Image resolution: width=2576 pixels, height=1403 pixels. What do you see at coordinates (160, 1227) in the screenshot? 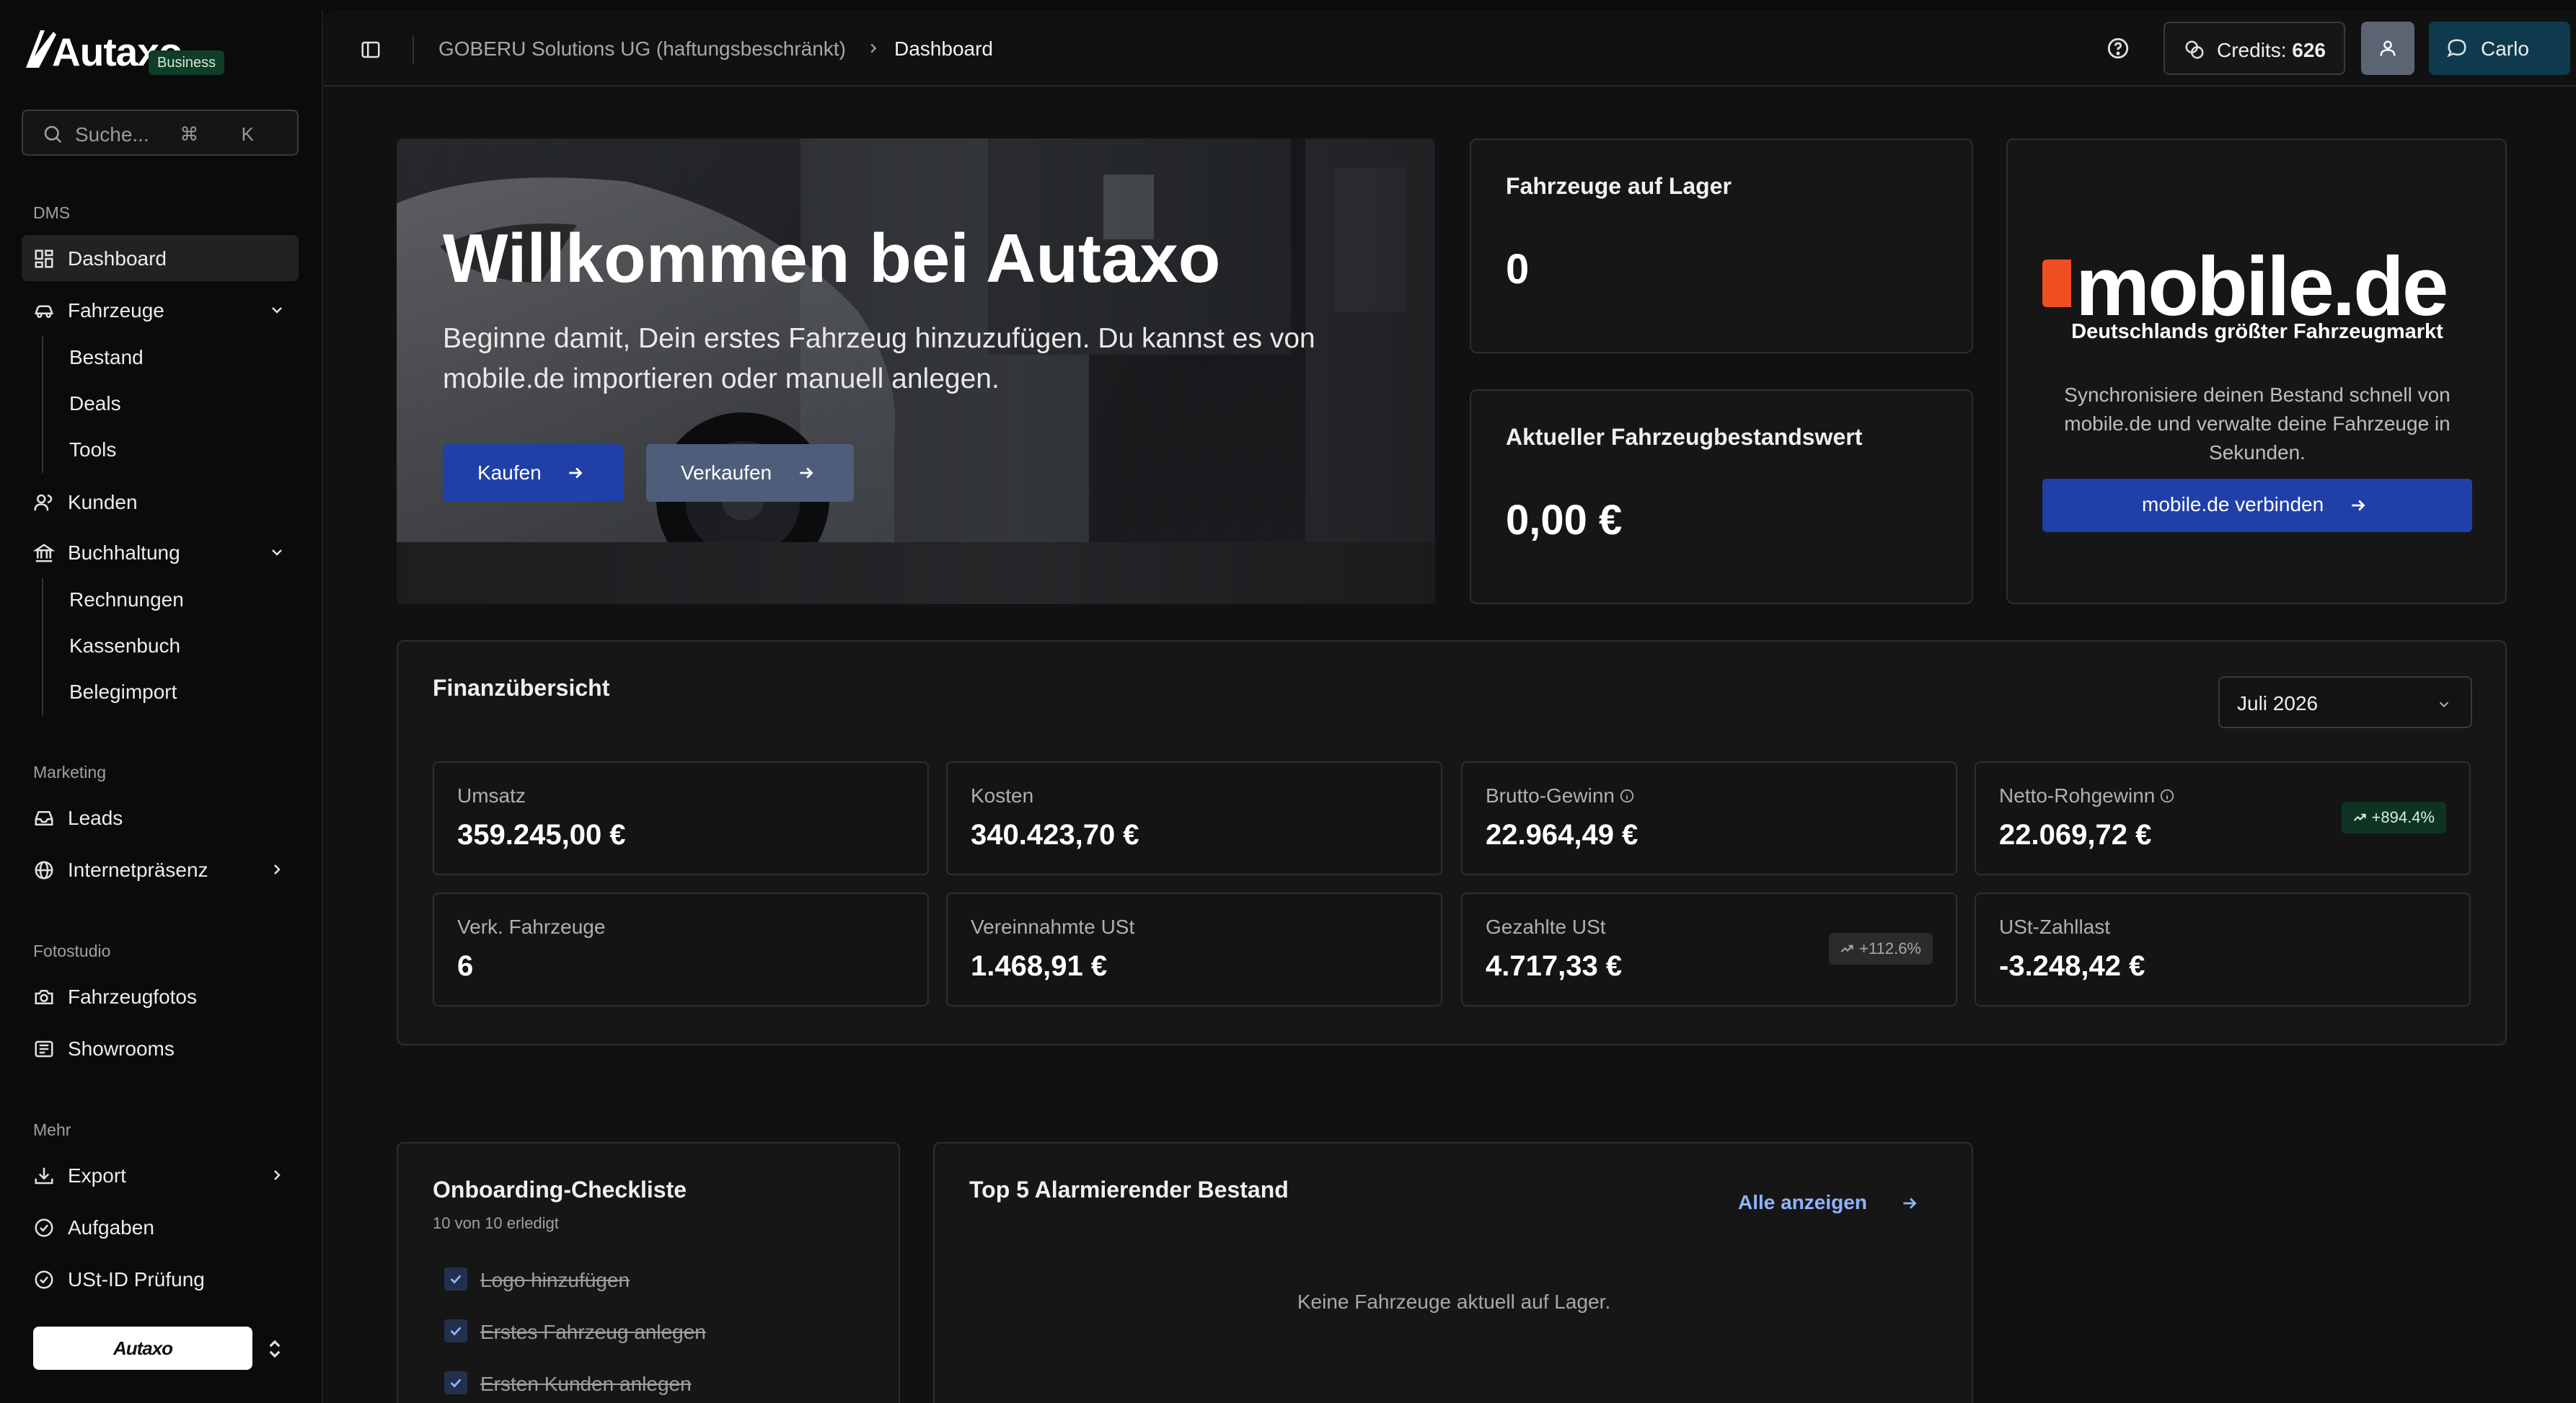
I see `sidebar-item-aufgaben: Aufgaben` at bounding box center [160, 1227].